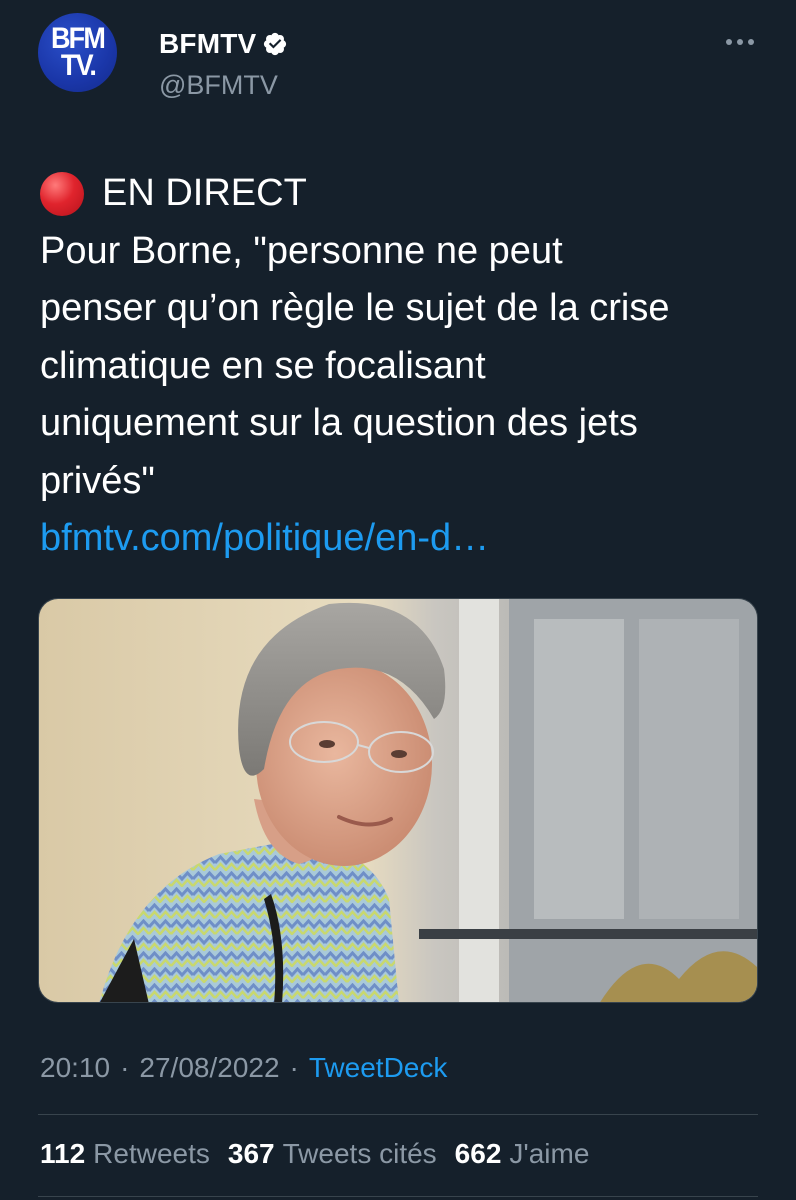 The width and height of the screenshot is (796, 1200). Describe the element at coordinates (400, 194) in the screenshot. I see `live-line: EN DIRECT` at that location.